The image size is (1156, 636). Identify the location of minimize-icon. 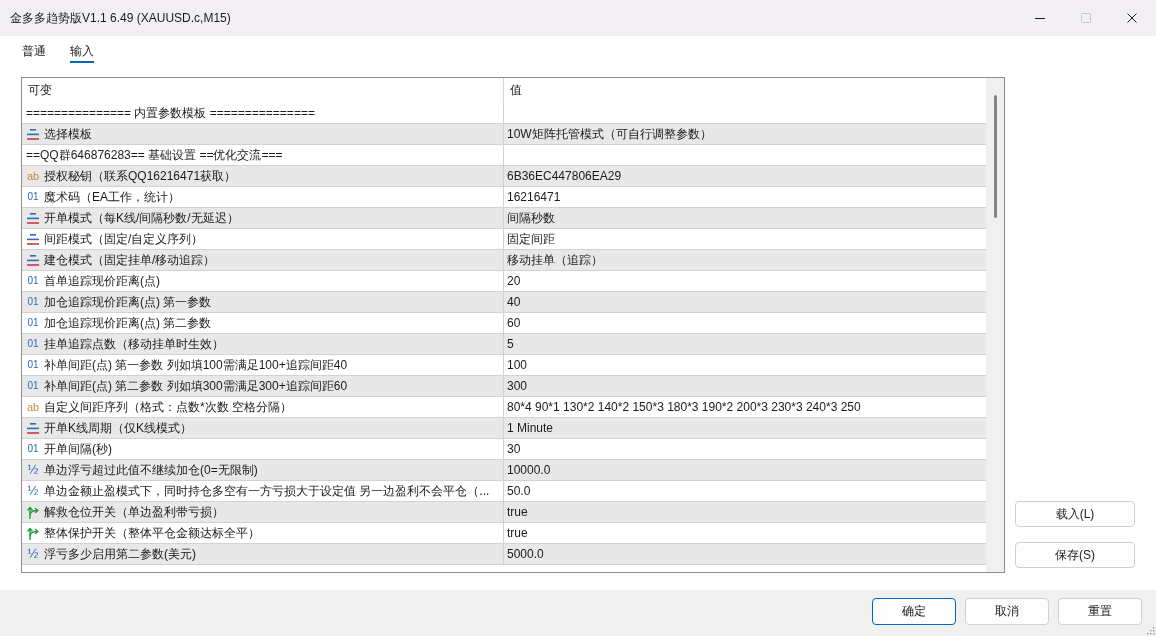
(1040, 18).